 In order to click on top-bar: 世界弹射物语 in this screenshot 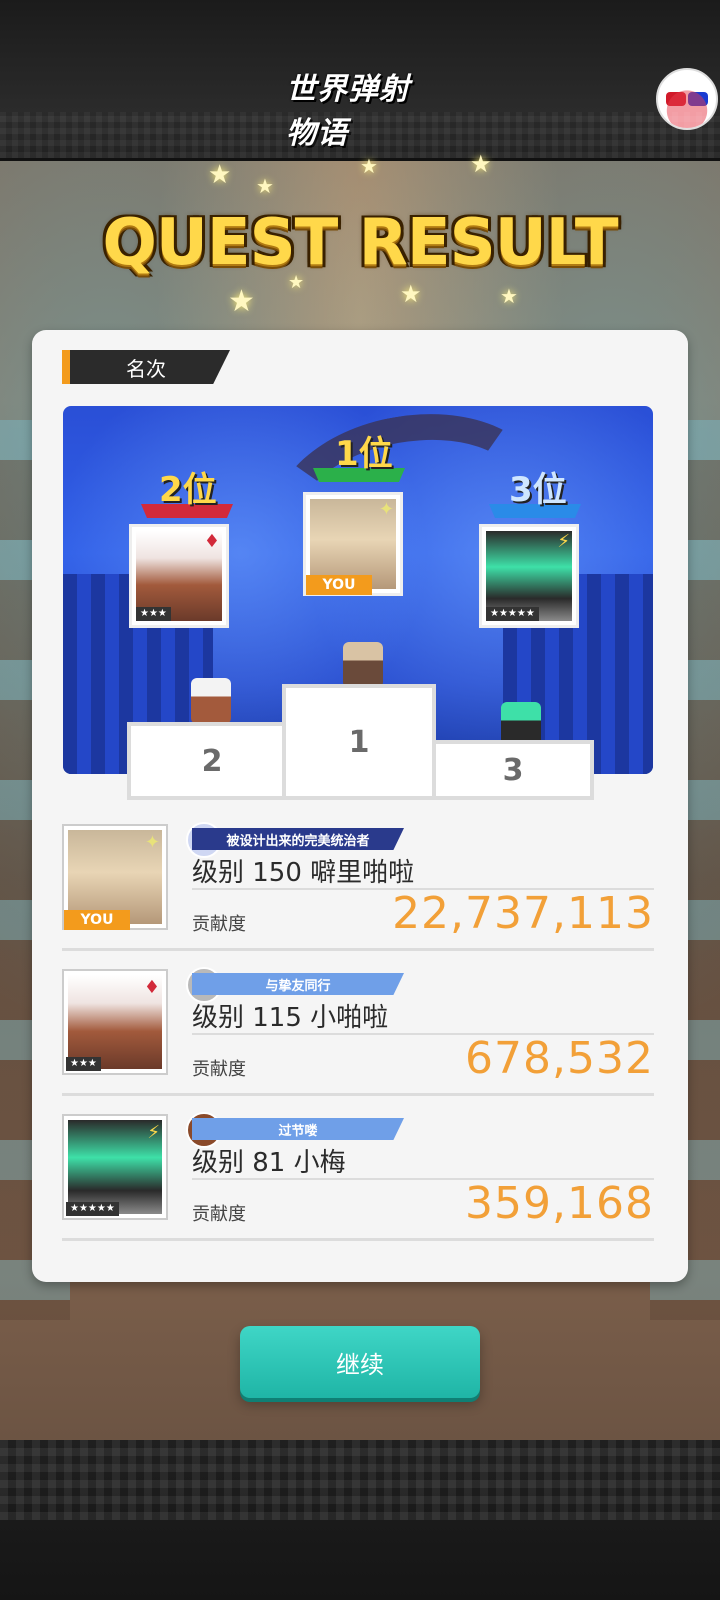, I will do `click(360, 80)`.